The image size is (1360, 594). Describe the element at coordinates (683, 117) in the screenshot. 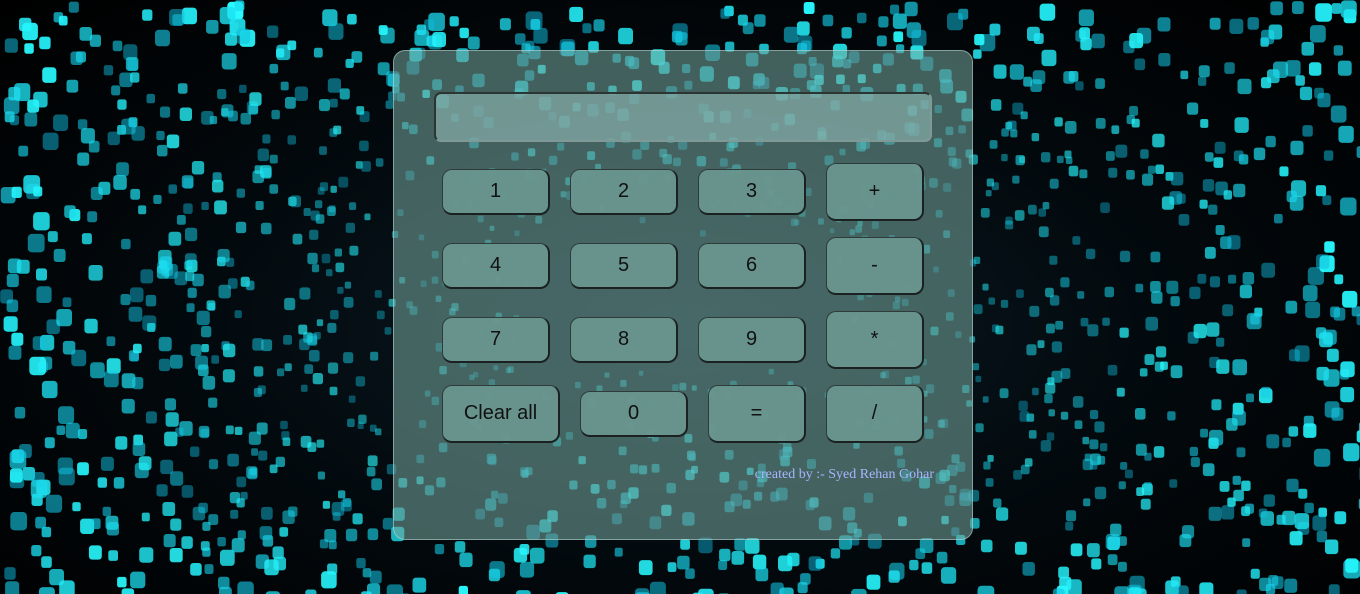

I see `calculator-display` at that location.